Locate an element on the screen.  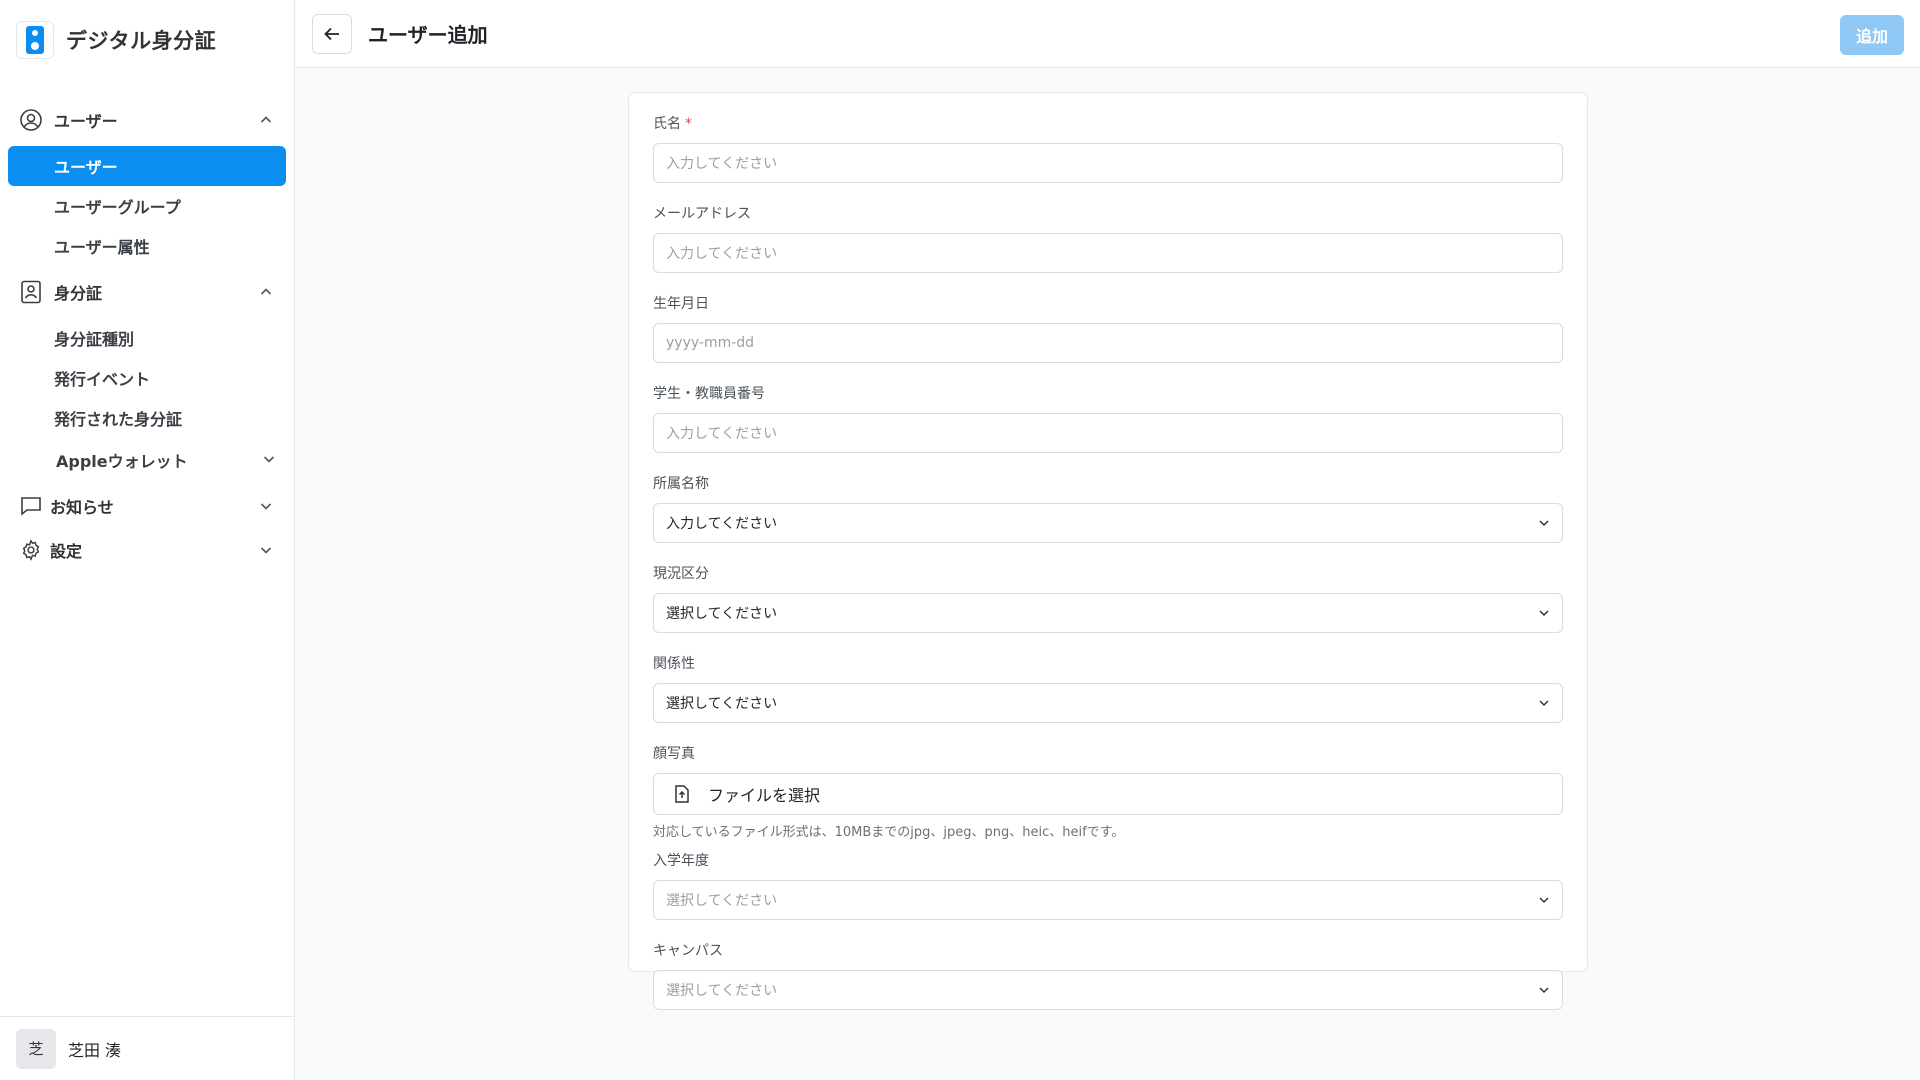
sidebar-item-user-attributes: ユーザー属性 is located at coordinates (147, 246).